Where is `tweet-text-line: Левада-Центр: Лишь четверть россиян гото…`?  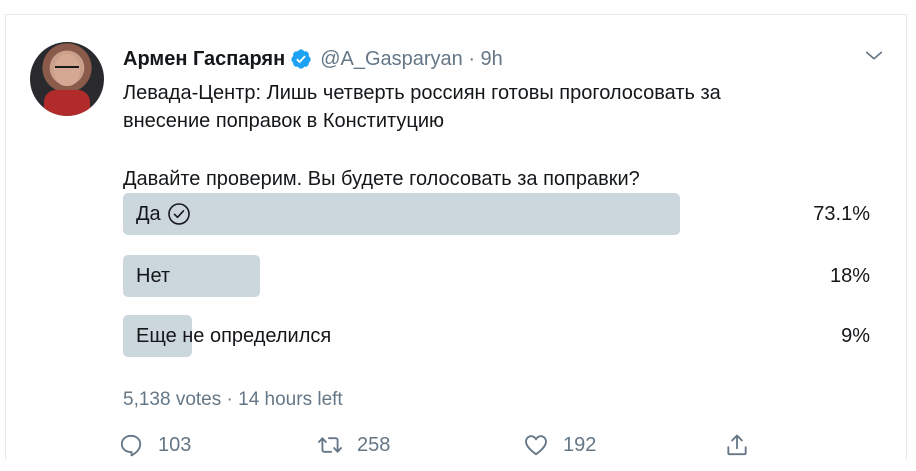 tweet-text-line: Левада-Центр: Лишь четверть россиян гото… is located at coordinates (422, 93).